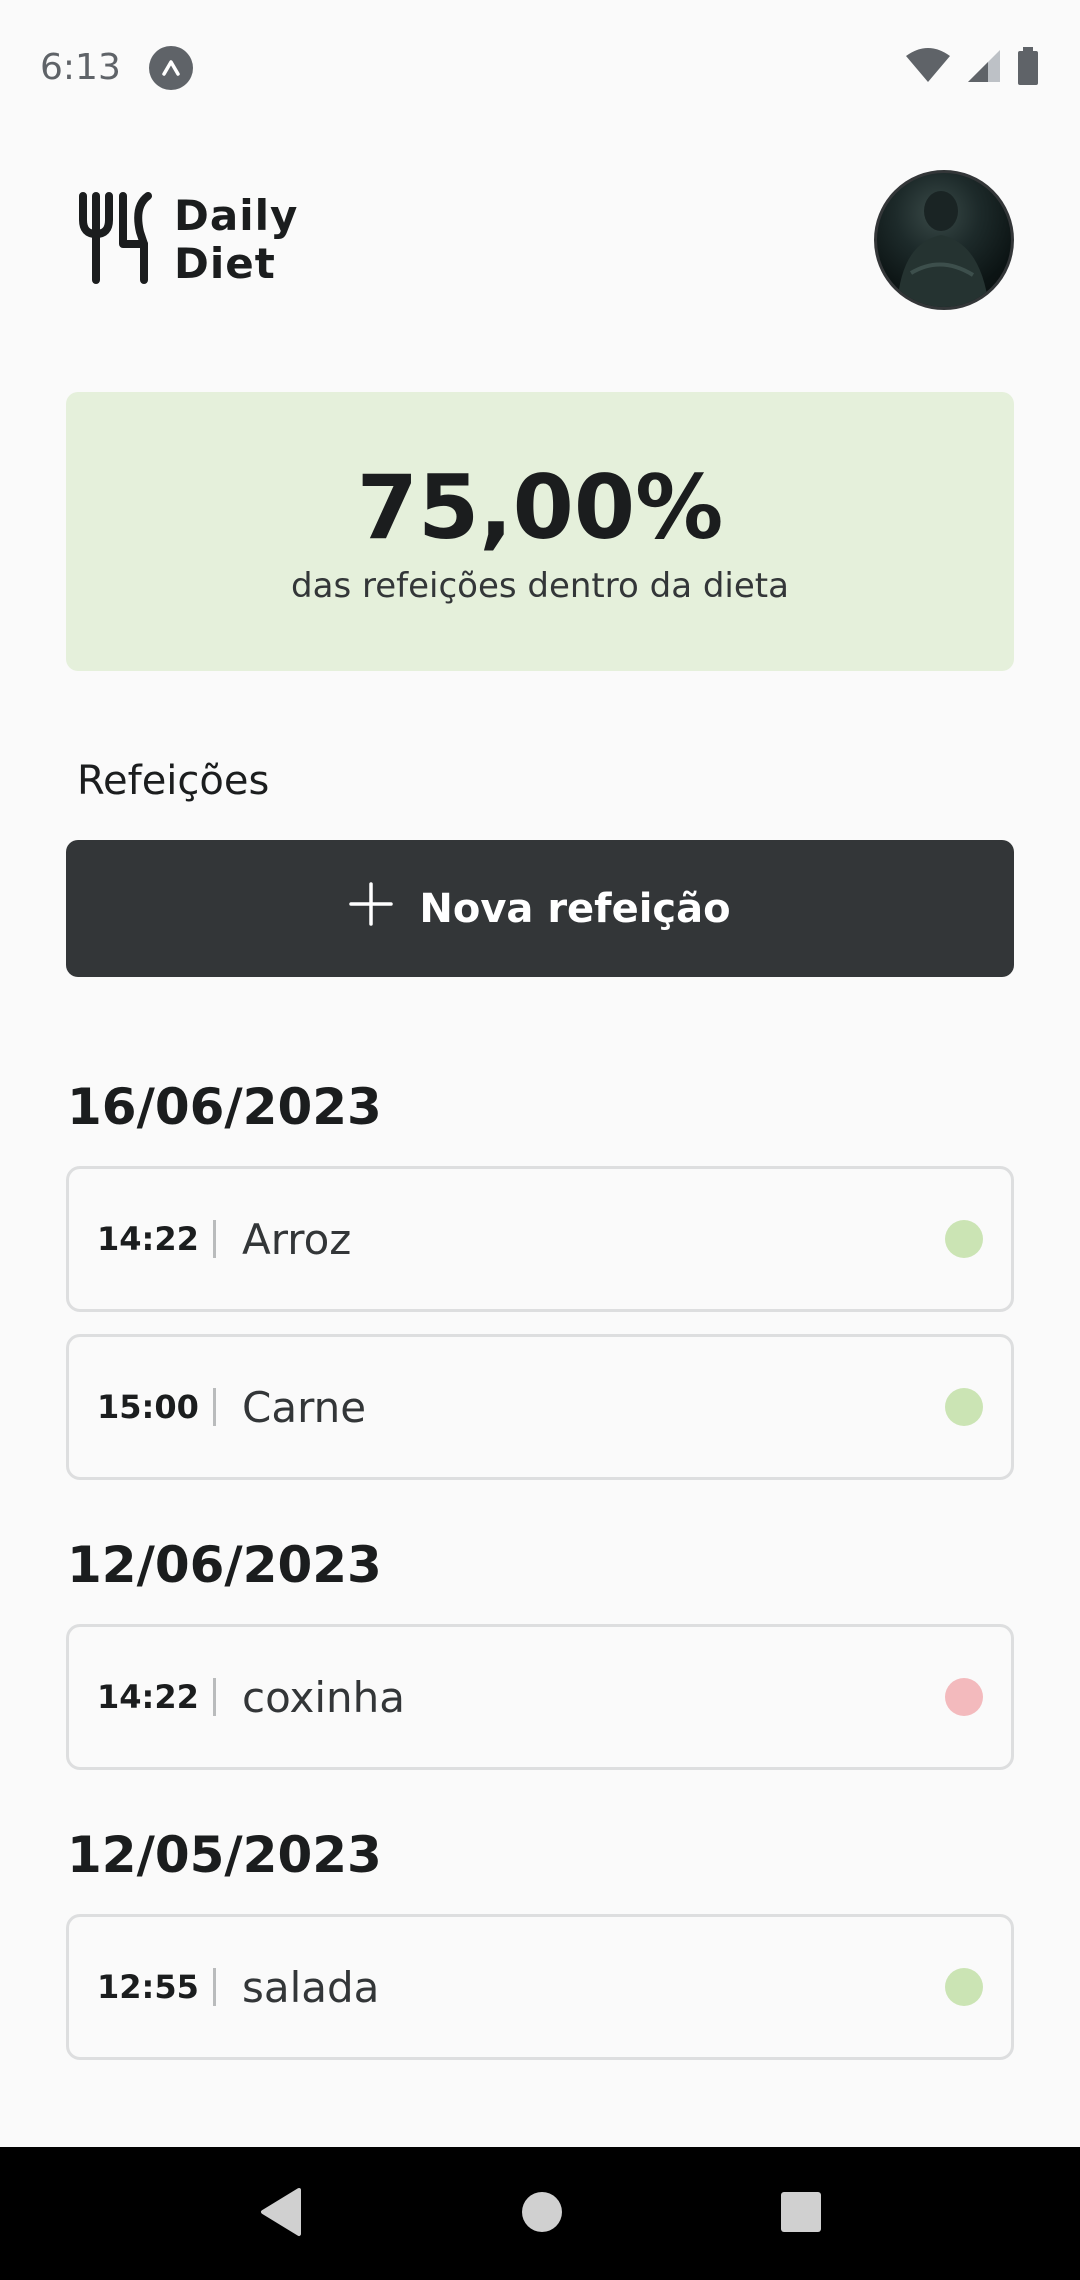 This screenshot has width=1080, height=2280. What do you see at coordinates (984, 68) in the screenshot?
I see `signal-icon` at bounding box center [984, 68].